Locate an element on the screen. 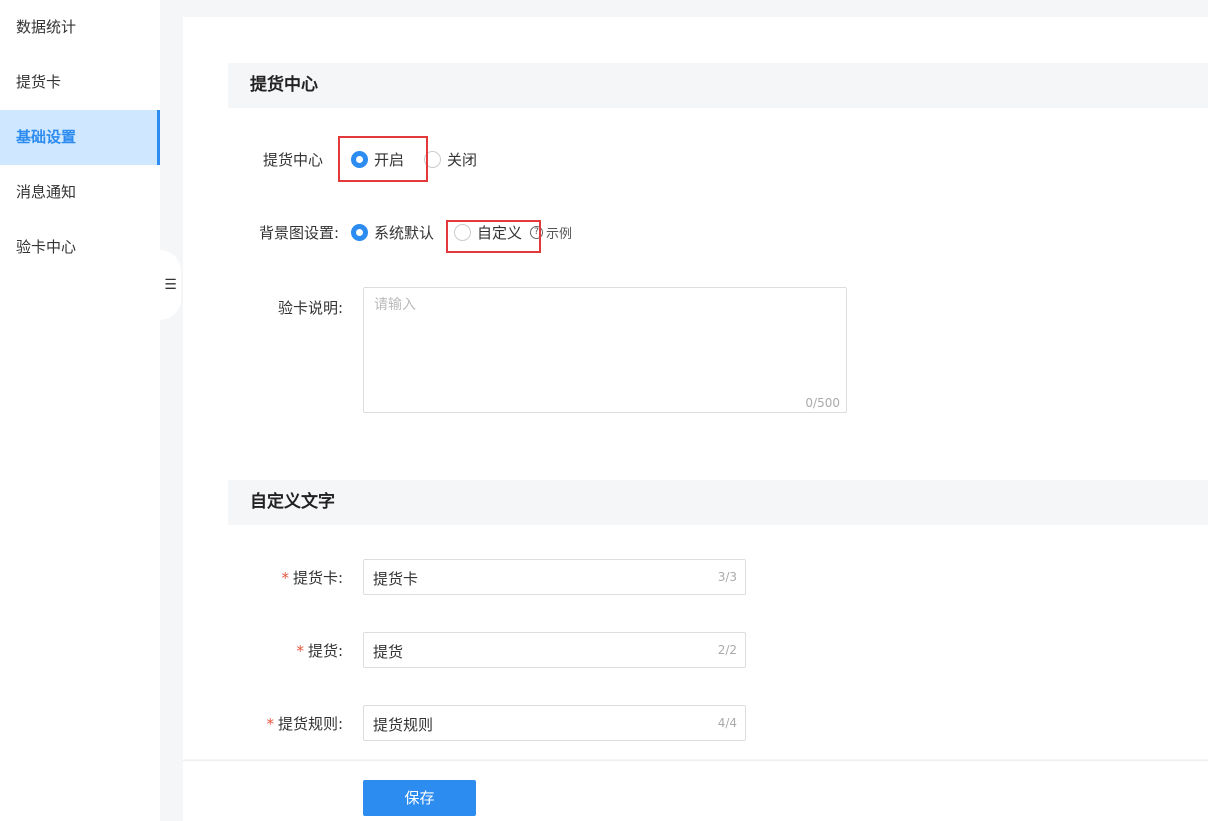  save-button: 保存 is located at coordinates (419, 798).